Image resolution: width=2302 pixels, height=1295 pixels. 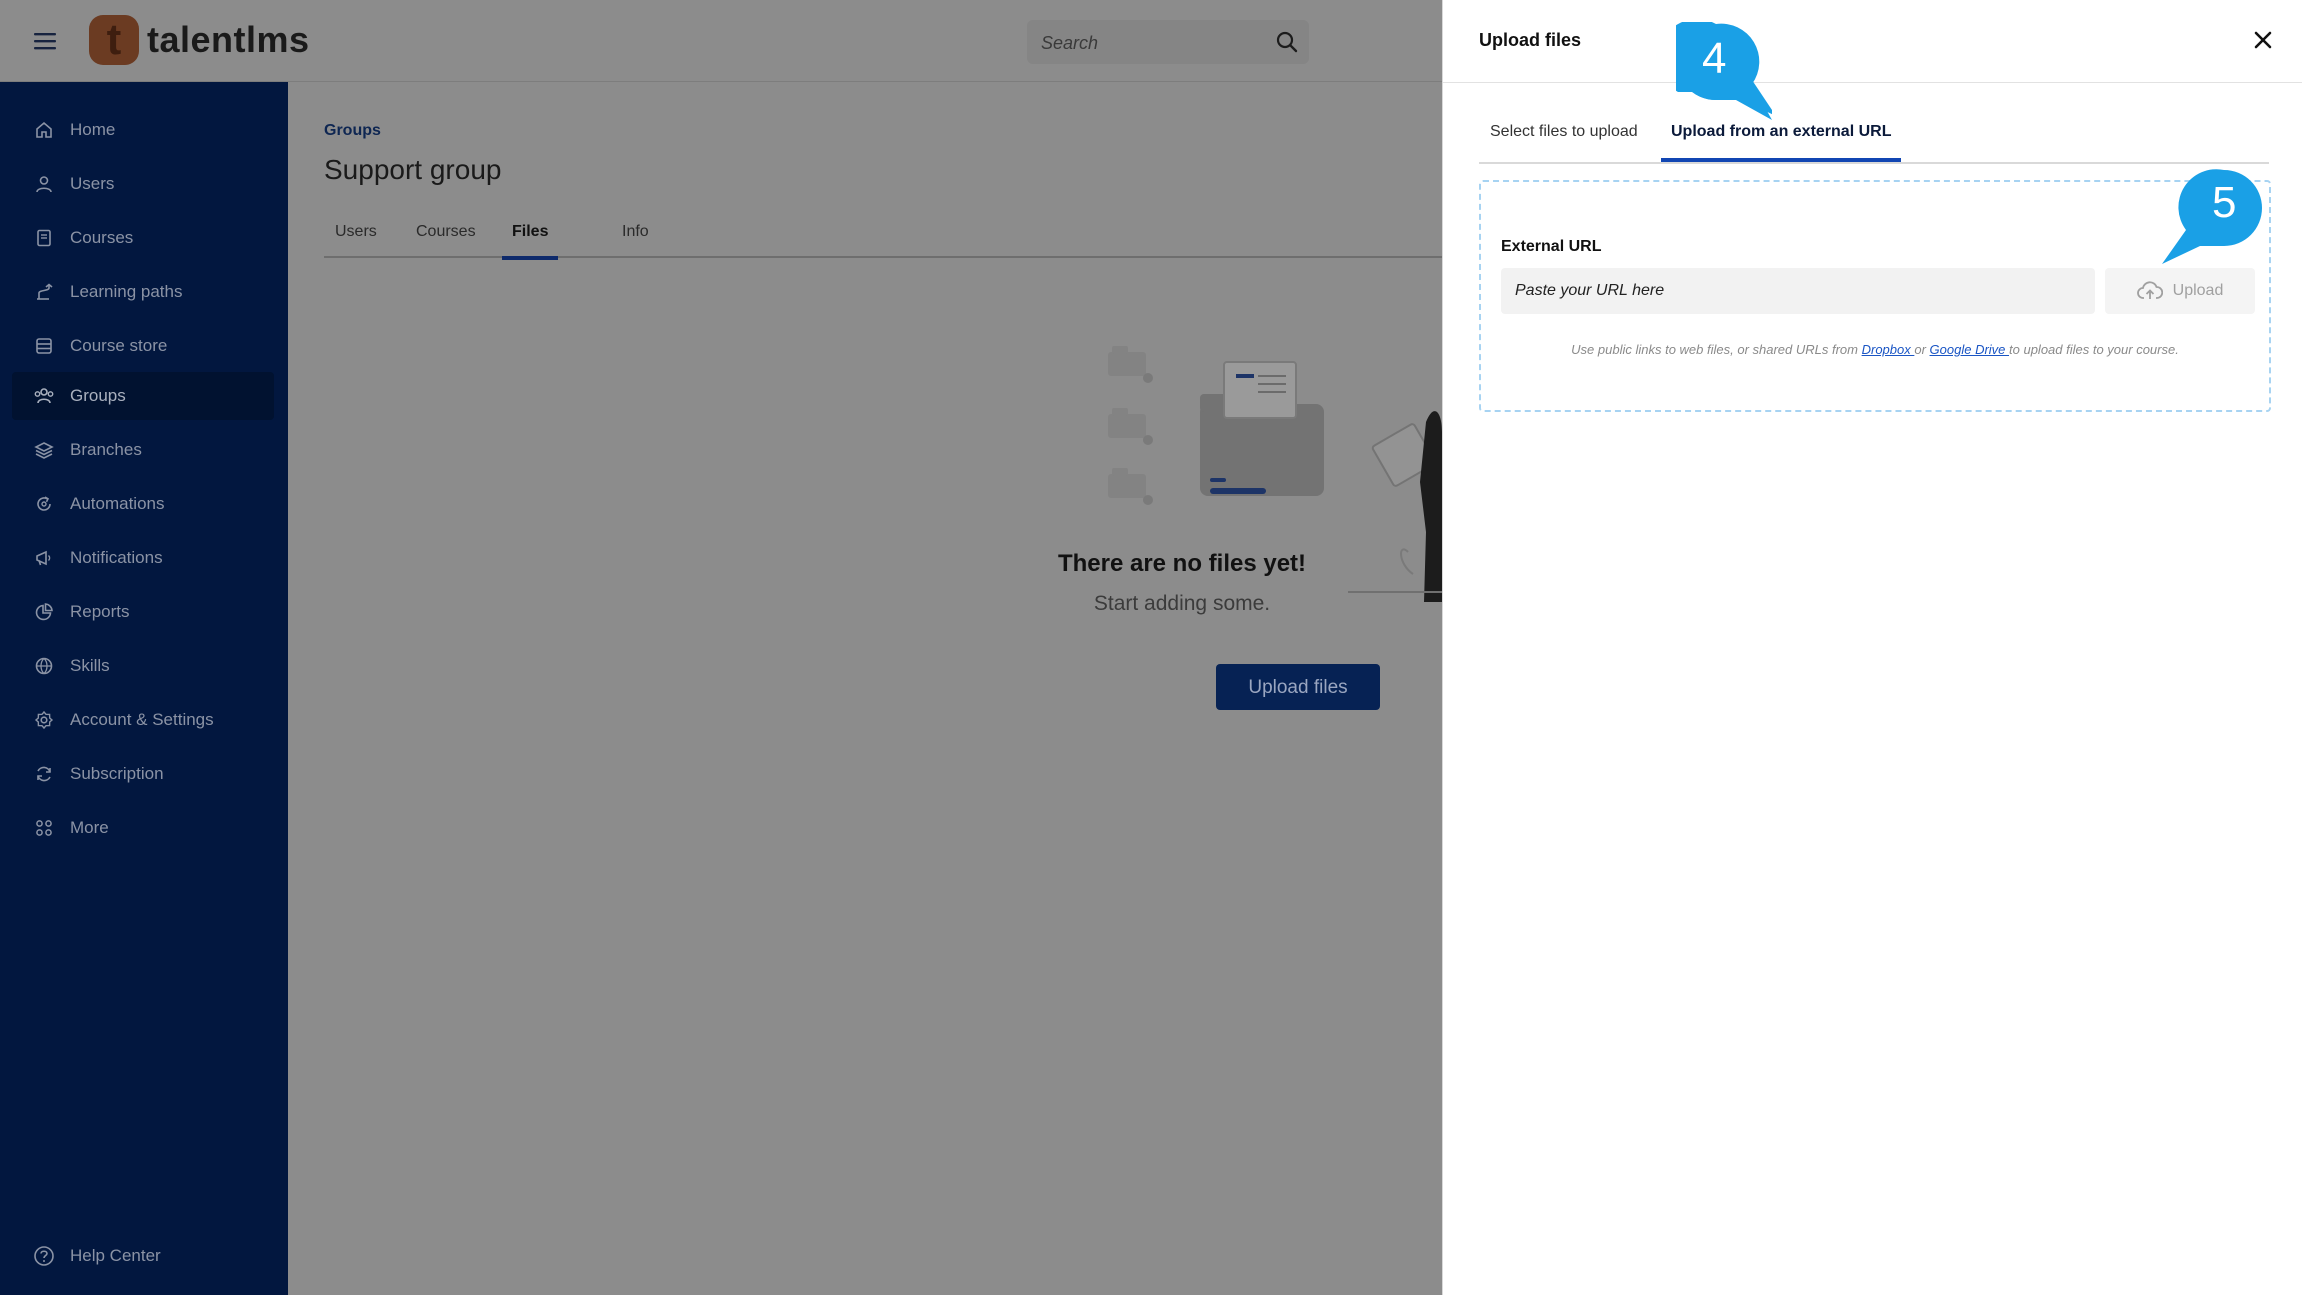 I want to click on hamburger-menu-button, so click(x=45, y=41).